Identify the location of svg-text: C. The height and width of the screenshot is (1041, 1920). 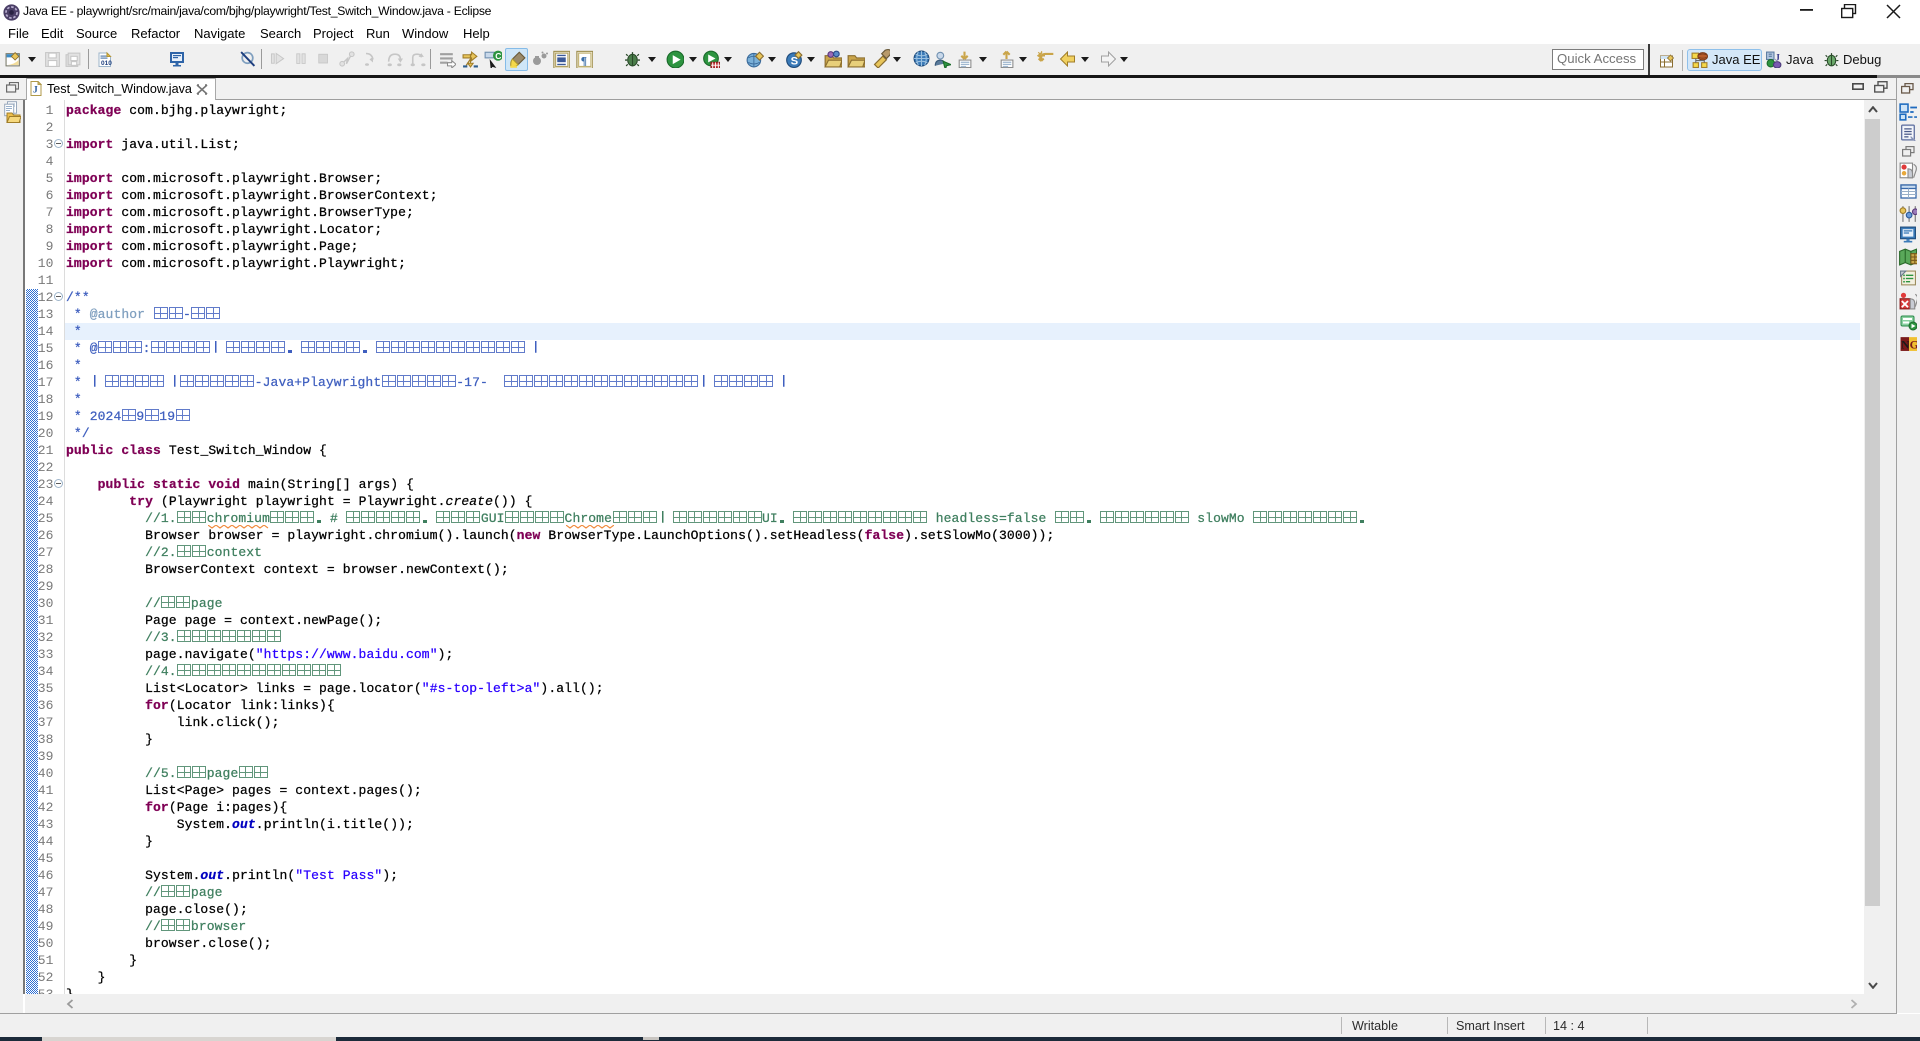
(498, 56).